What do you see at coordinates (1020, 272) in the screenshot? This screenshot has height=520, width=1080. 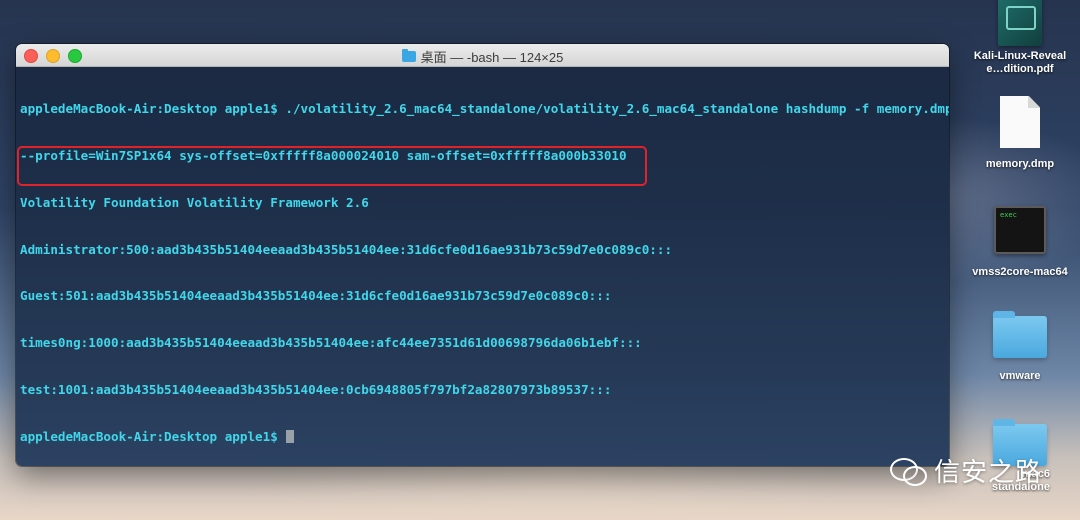 I see `desktop-icon-label: vmss2core-mac64` at bounding box center [1020, 272].